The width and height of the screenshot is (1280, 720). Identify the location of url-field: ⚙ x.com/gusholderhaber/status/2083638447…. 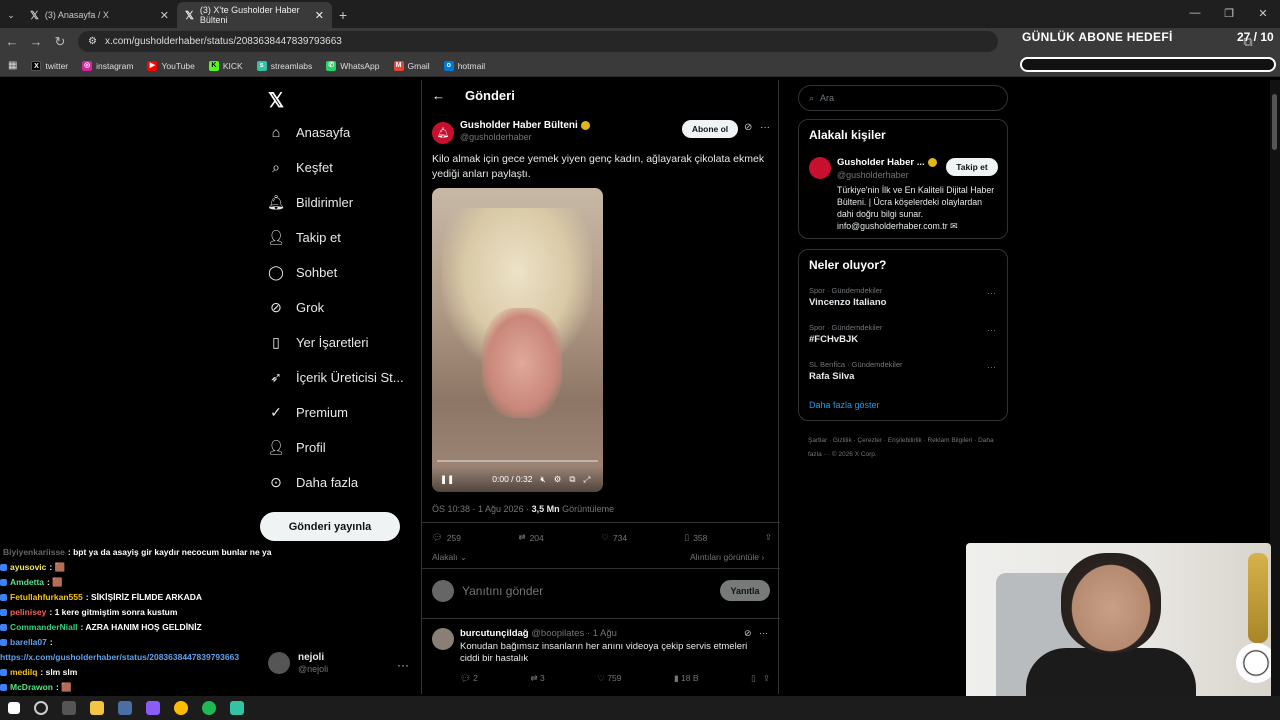
(538, 41).